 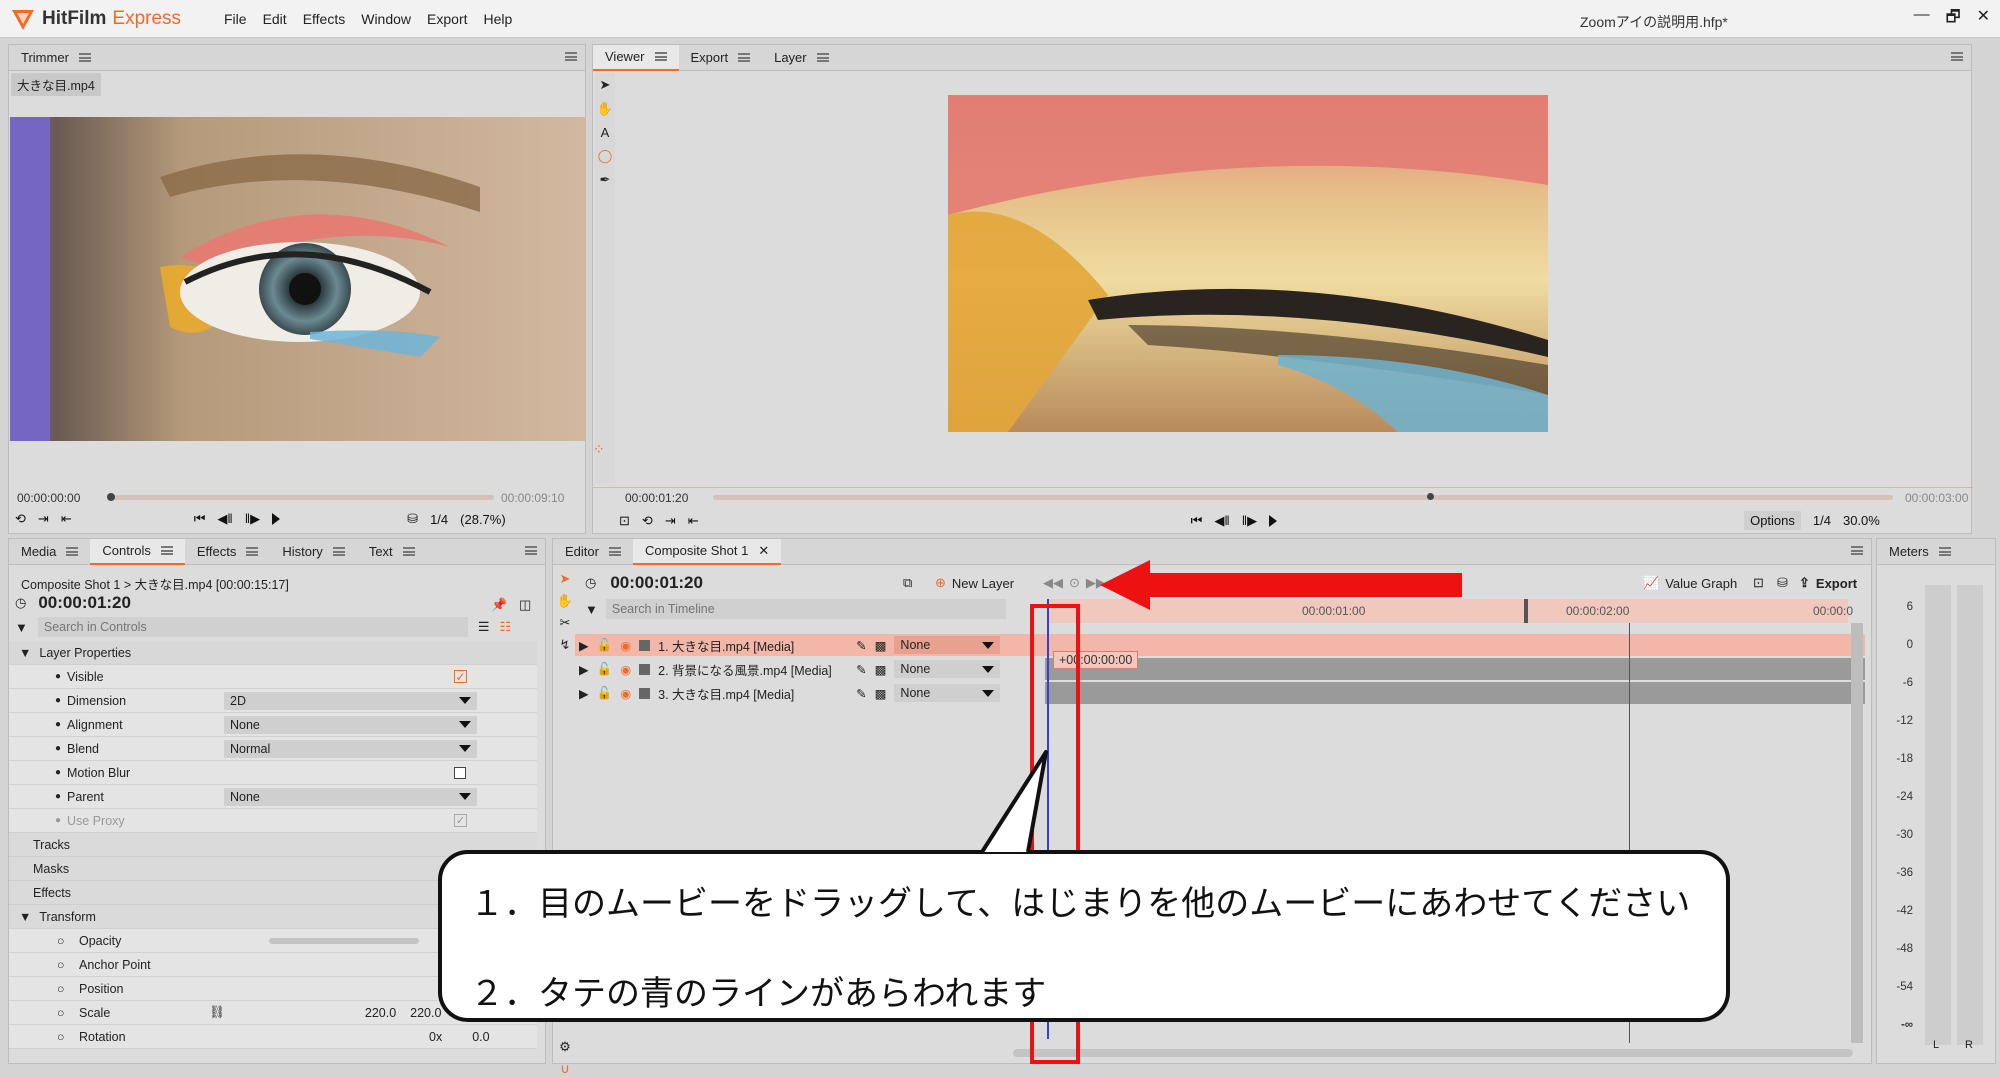 I want to click on export-button: ⇪ Export, so click(x=1828, y=583).